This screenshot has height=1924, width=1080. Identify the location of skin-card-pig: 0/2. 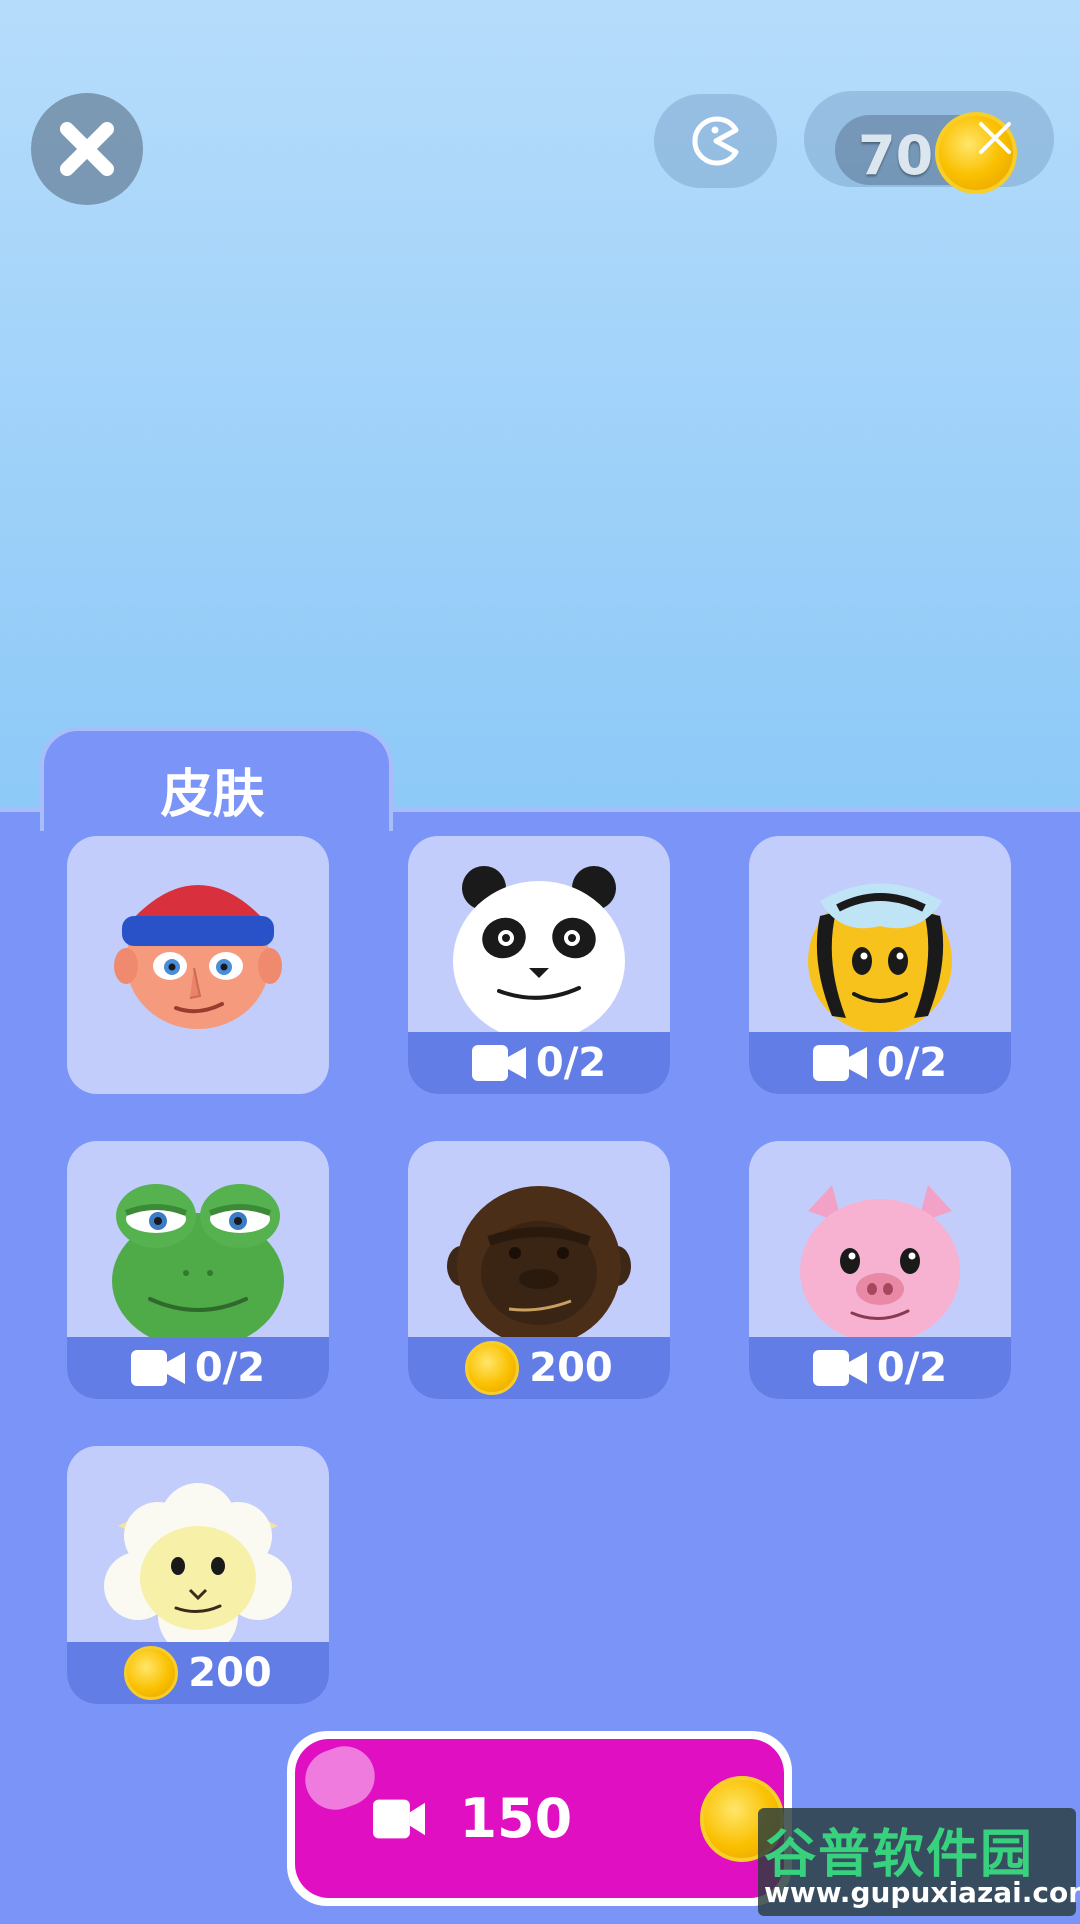
(880, 1270).